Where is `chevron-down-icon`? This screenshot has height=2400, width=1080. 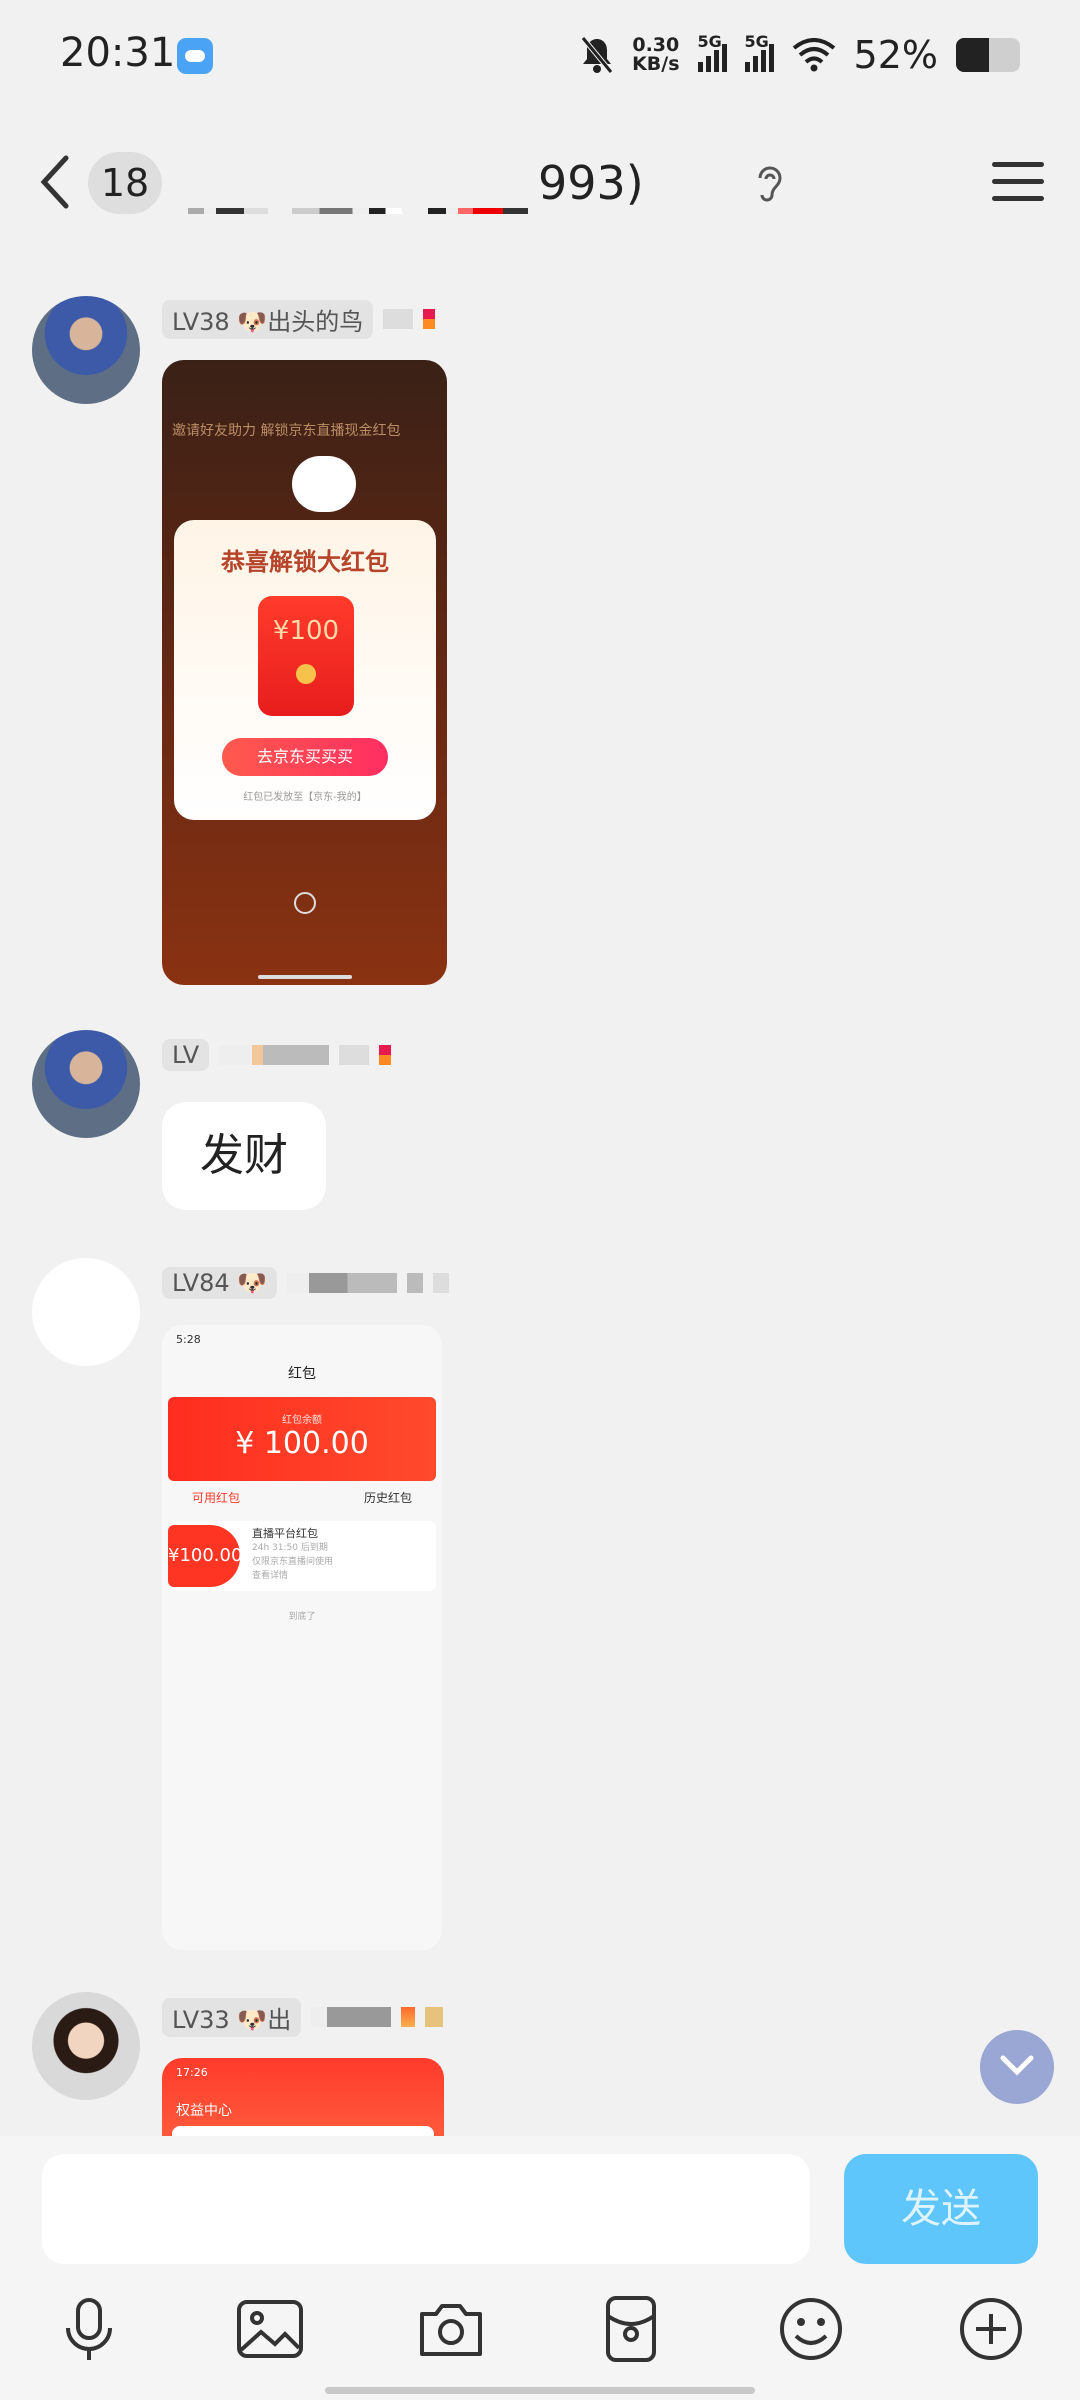
chevron-down-icon is located at coordinates (1017, 2065).